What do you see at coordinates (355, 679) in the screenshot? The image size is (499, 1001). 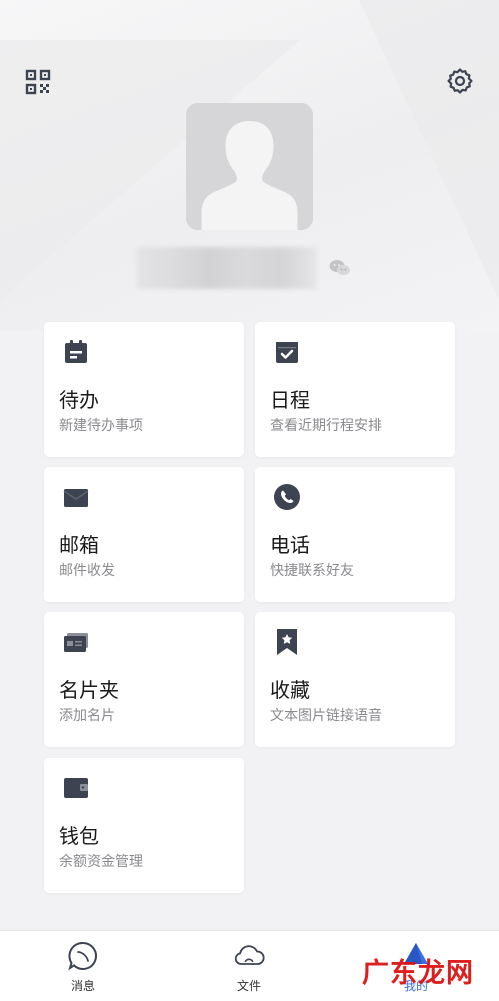 I see `card-favorites: 收藏 文本图片链接语音` at bounding box center [355, 679].